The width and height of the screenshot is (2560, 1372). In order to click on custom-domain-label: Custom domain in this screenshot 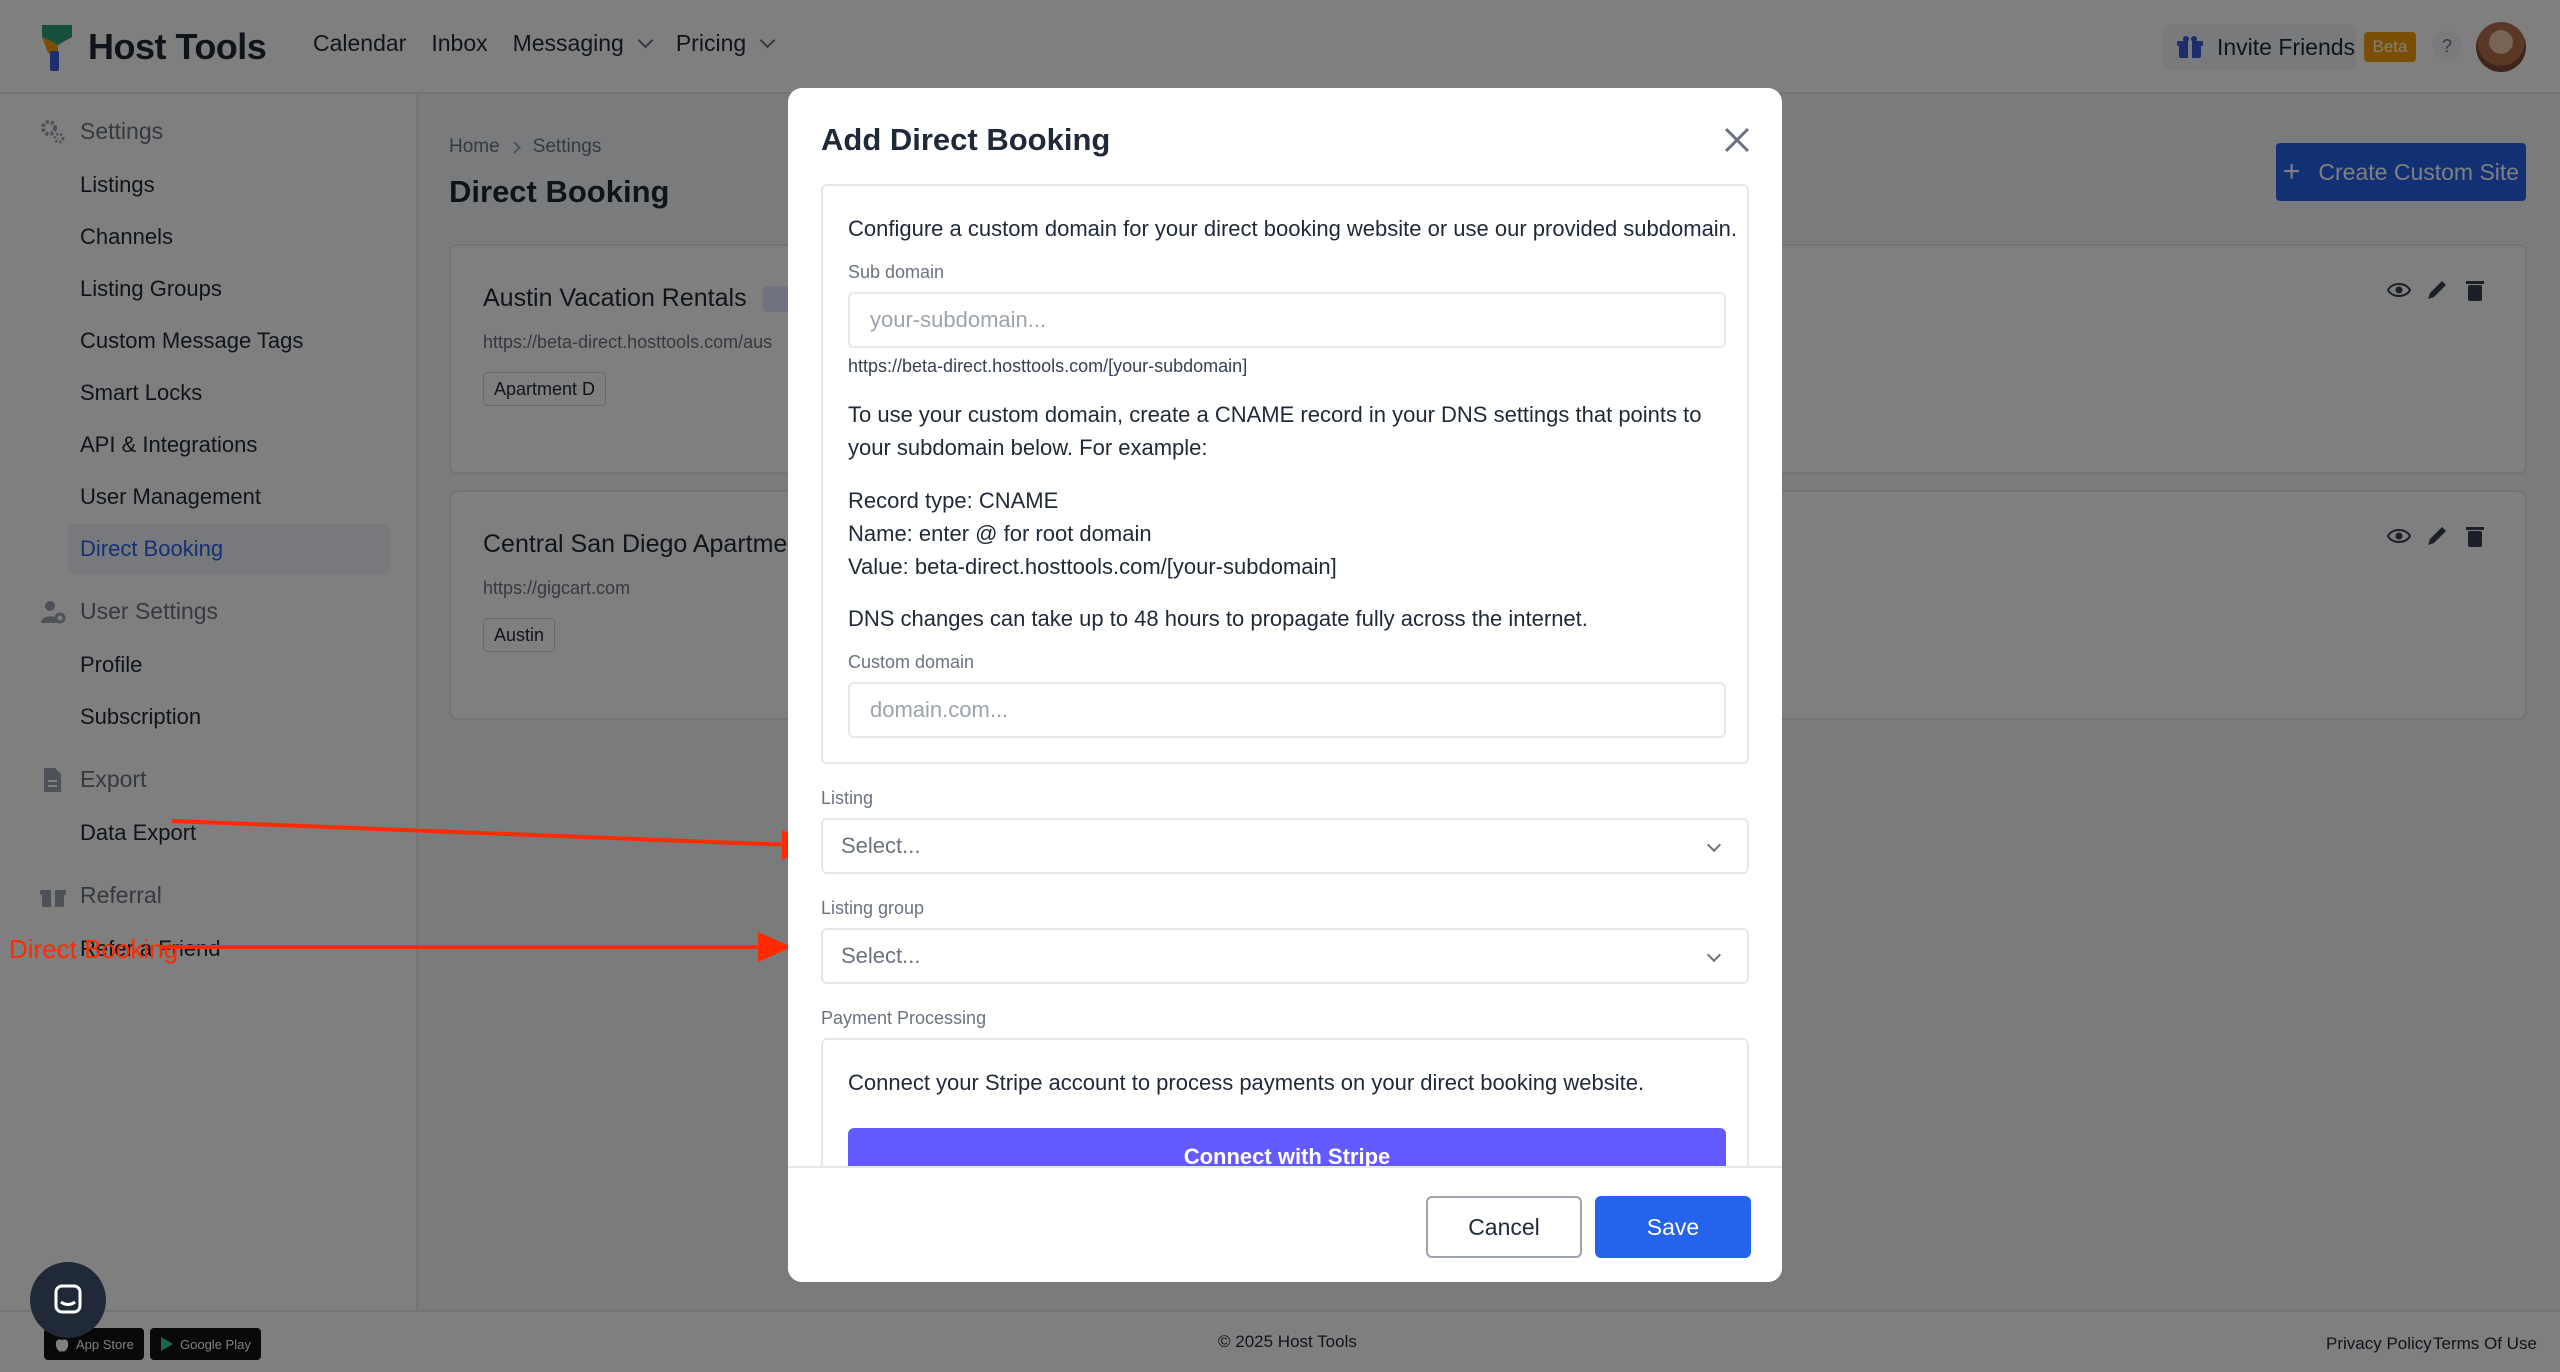, I will do `click(911, 662)`.